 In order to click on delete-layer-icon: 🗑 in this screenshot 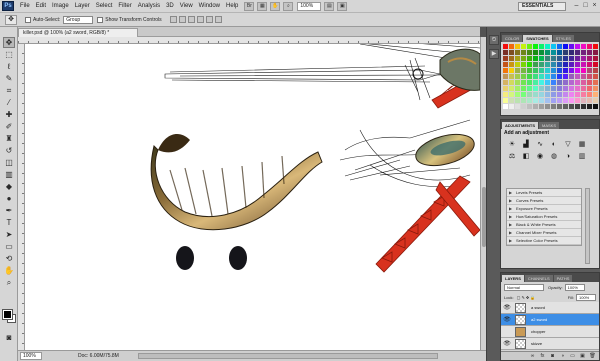, I will do `click(592, 356)`.